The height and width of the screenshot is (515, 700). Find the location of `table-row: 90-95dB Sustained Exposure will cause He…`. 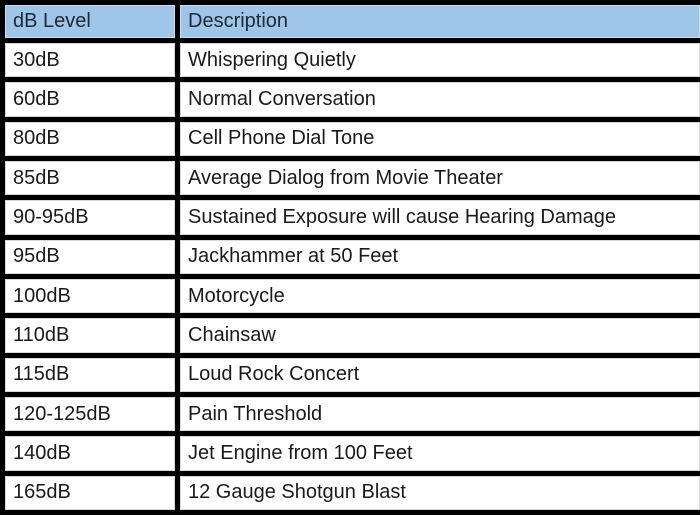

table-row: 90-95dB Sustained Exposure will cause He… is located at coordinates (350, 217).